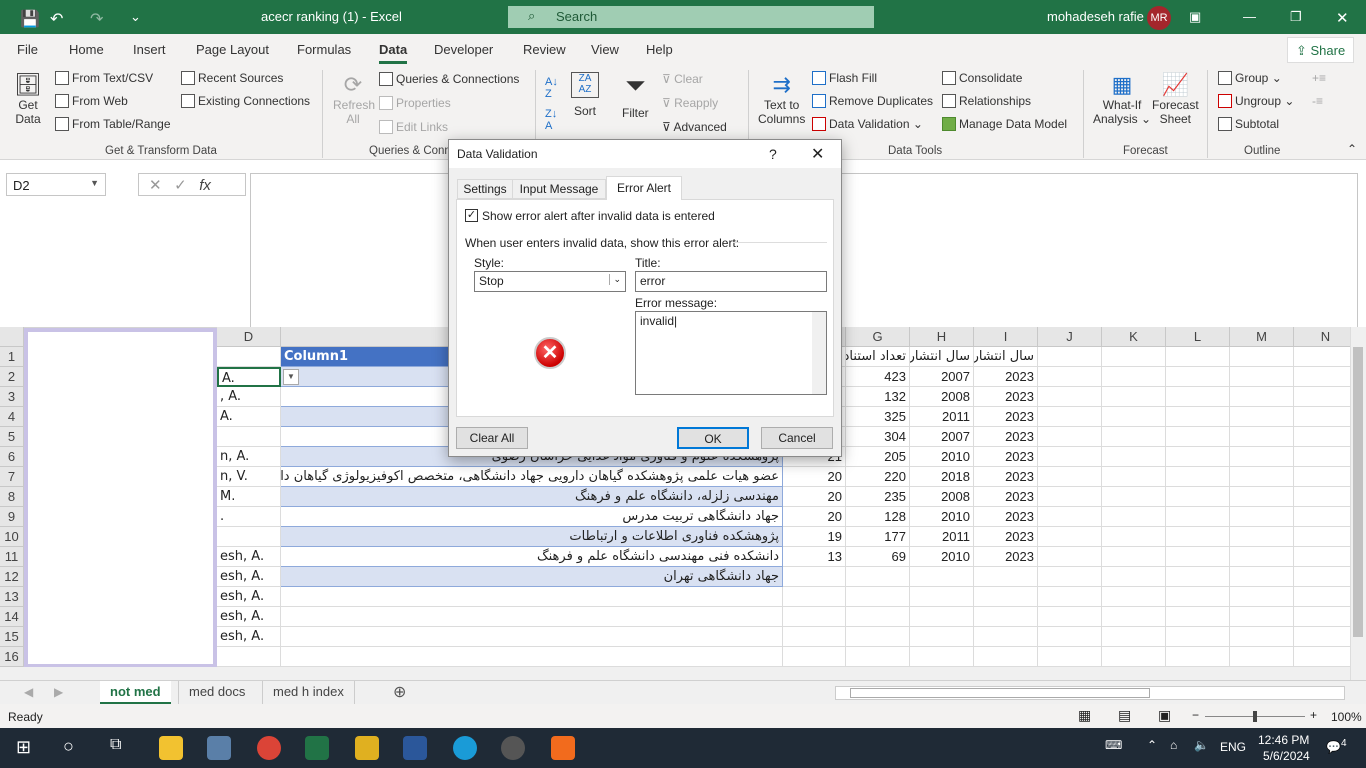  What do you see at coordinates (878, 597) in the screenshot?
I see `cell-g13` at bounding box center [878, 597].